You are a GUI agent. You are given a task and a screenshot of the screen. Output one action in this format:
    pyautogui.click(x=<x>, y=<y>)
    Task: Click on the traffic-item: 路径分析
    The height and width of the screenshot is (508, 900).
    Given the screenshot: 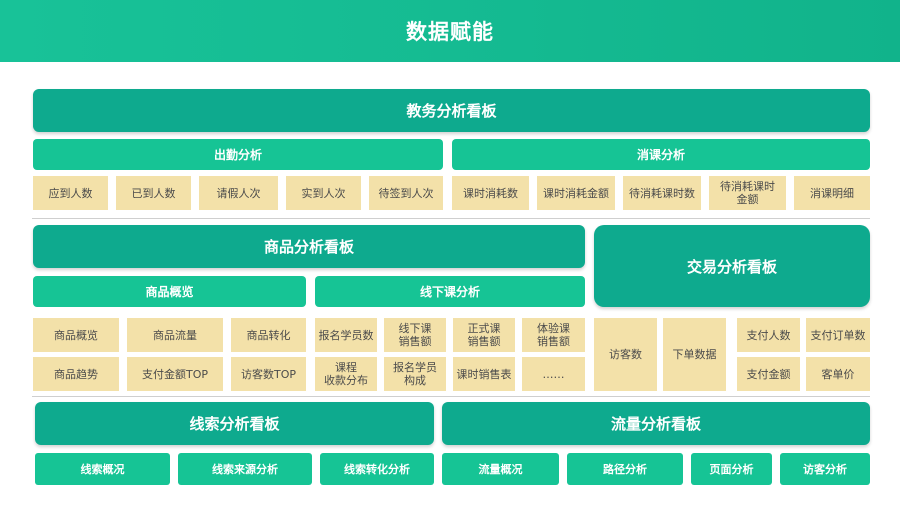 What is the action you would take?
    pyautogui.click(x=625, y=469)
    